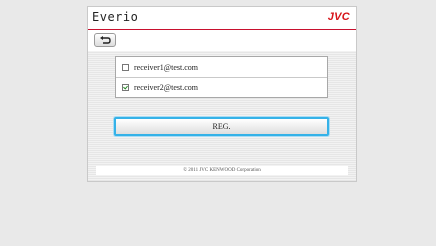 The image size is (436, 246). I want to click on recipient-email: receiver2@test.com, so click(166, 87).